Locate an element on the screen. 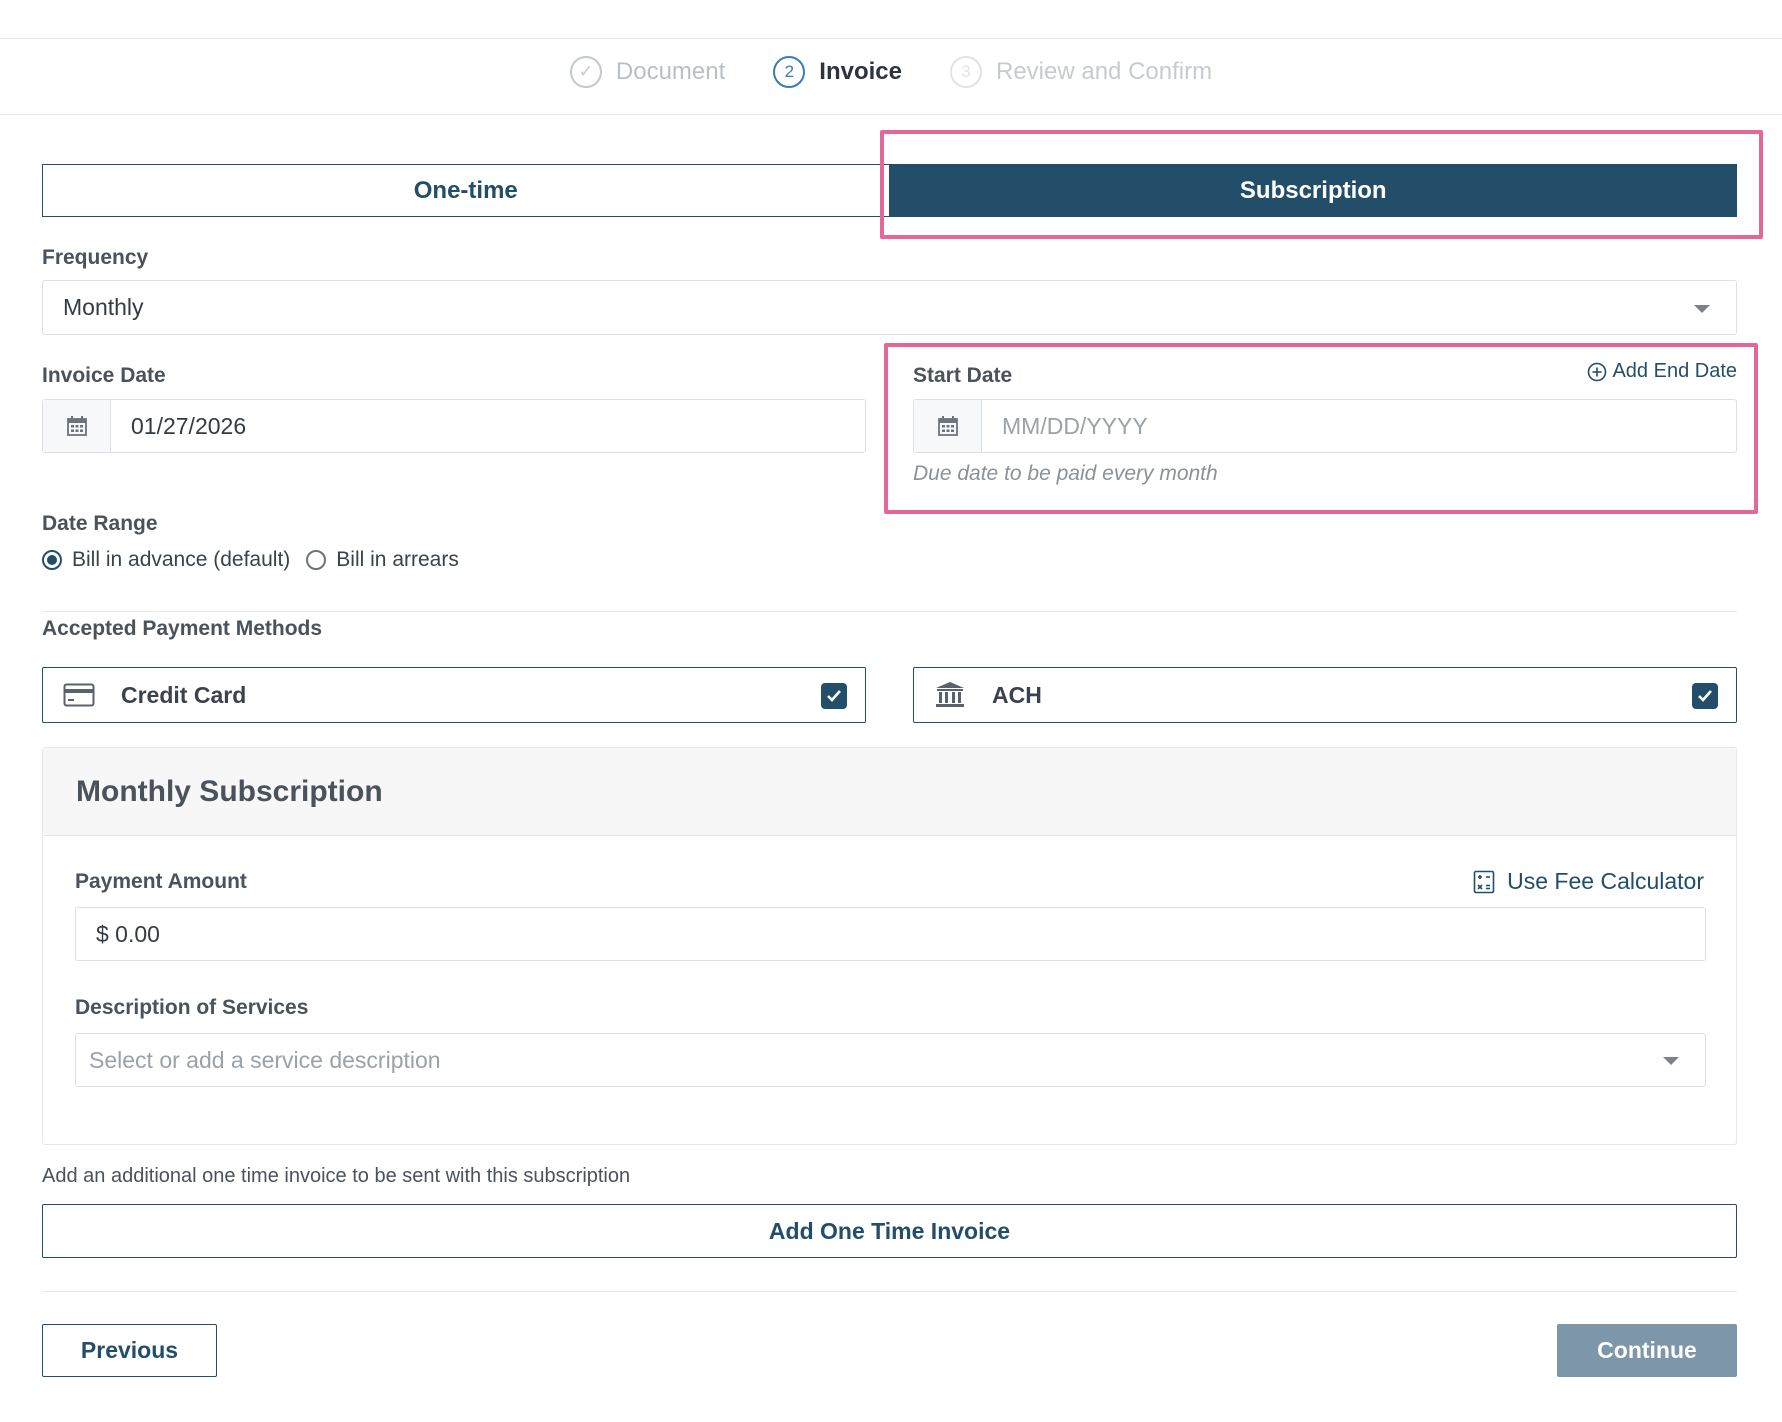 The width and height of the screenshot is (1782, 1422). fee-calculator-label: Use Fee Calculator is located at coordinates (1605, 881).